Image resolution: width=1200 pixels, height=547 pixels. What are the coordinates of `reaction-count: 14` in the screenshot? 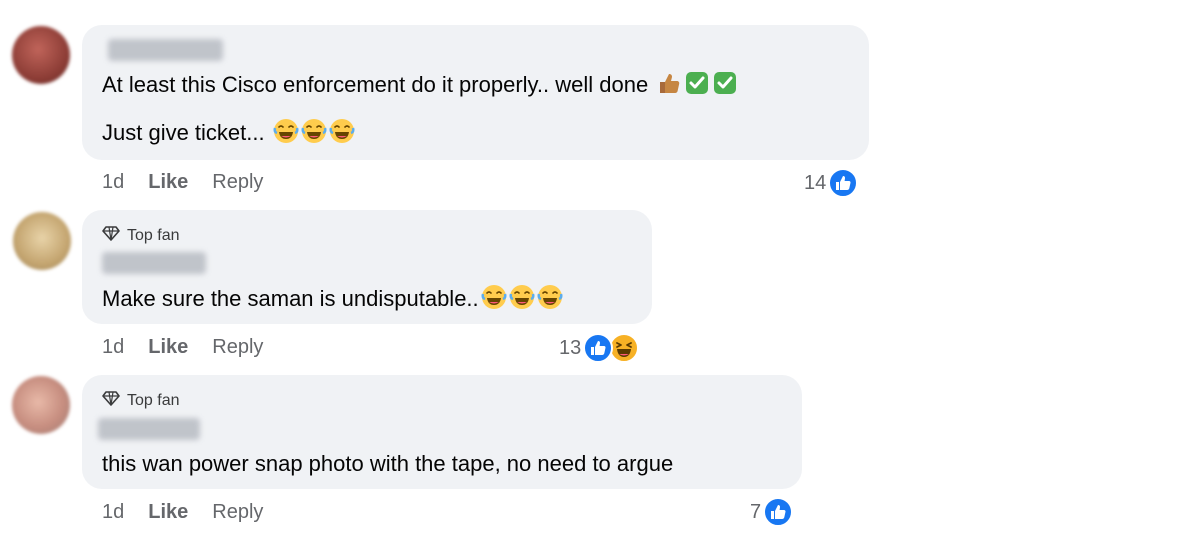 It's located at (815, 182).